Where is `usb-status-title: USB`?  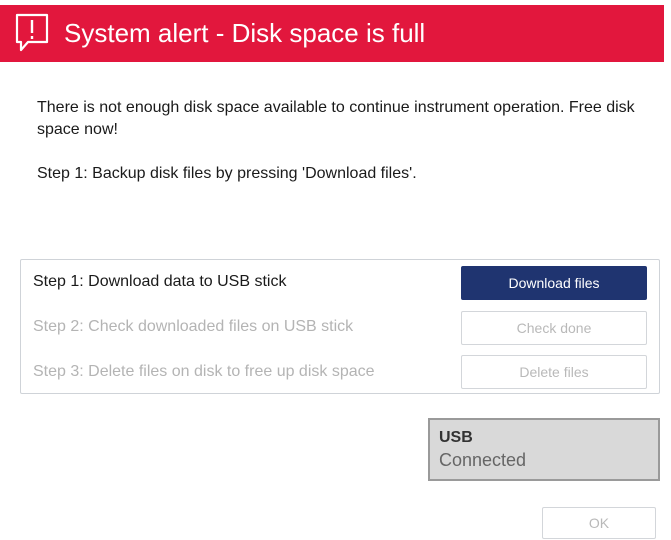
usb-status-title: USB is located at coordinates (456, 437).